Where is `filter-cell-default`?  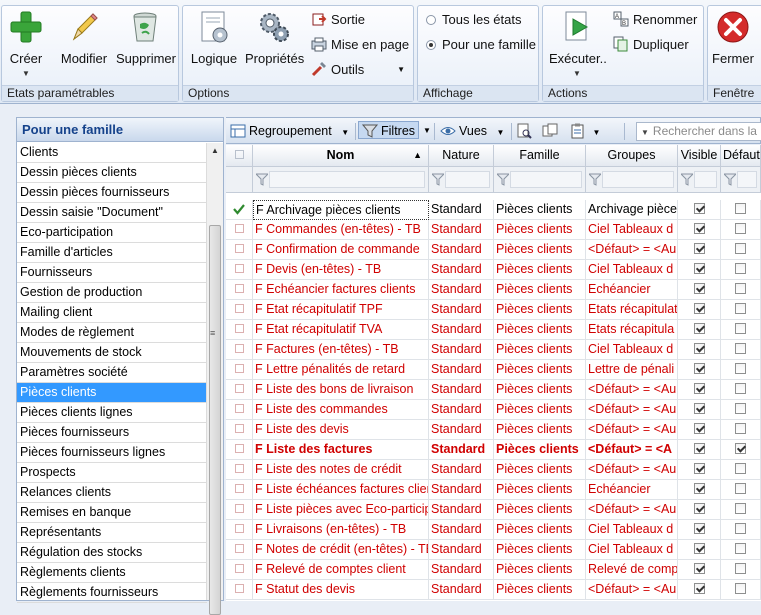 filter-cell-default is located at coordinates (741, 180).